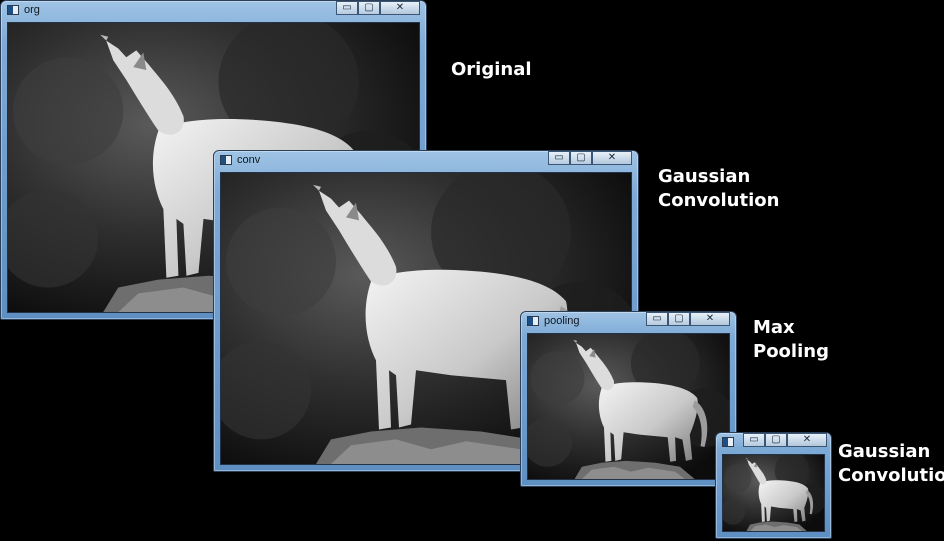 The width and height of the screenshot is (944, 541). Describe the element at coordinates (213, 11) in the screenshot. I see `title-bar: org ▭ ▢ ✕` at that location.